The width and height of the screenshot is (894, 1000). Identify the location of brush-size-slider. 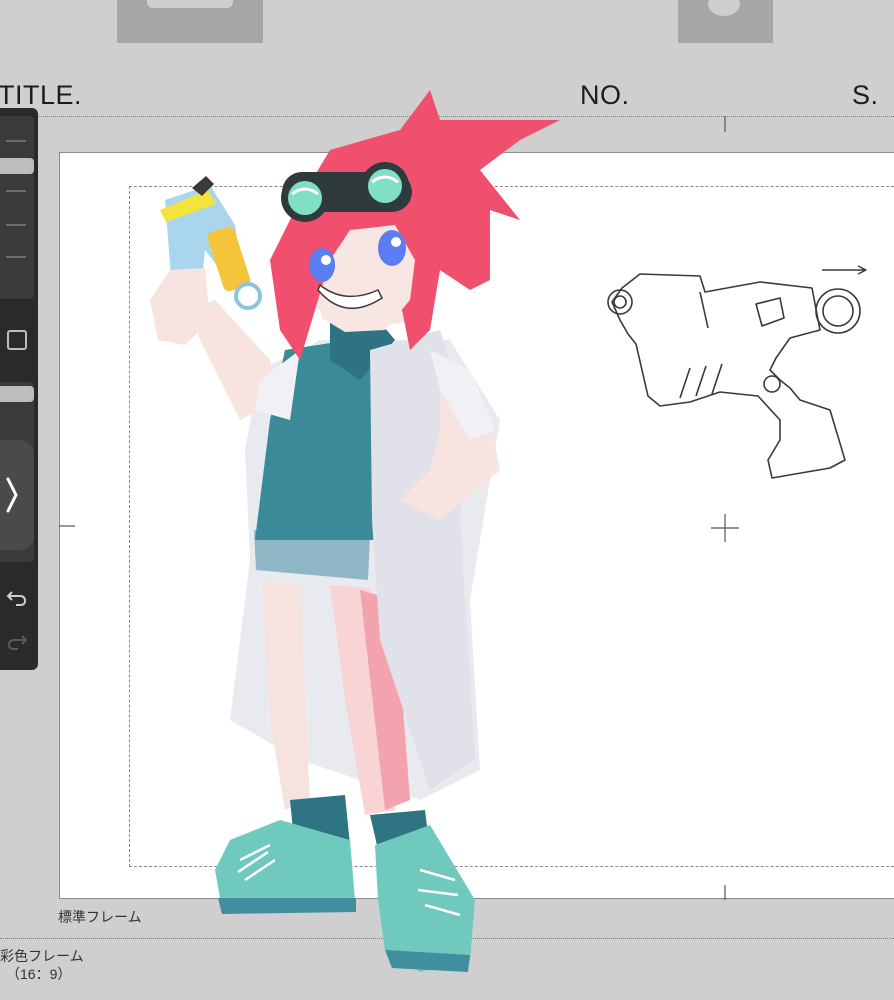
(17, 207).